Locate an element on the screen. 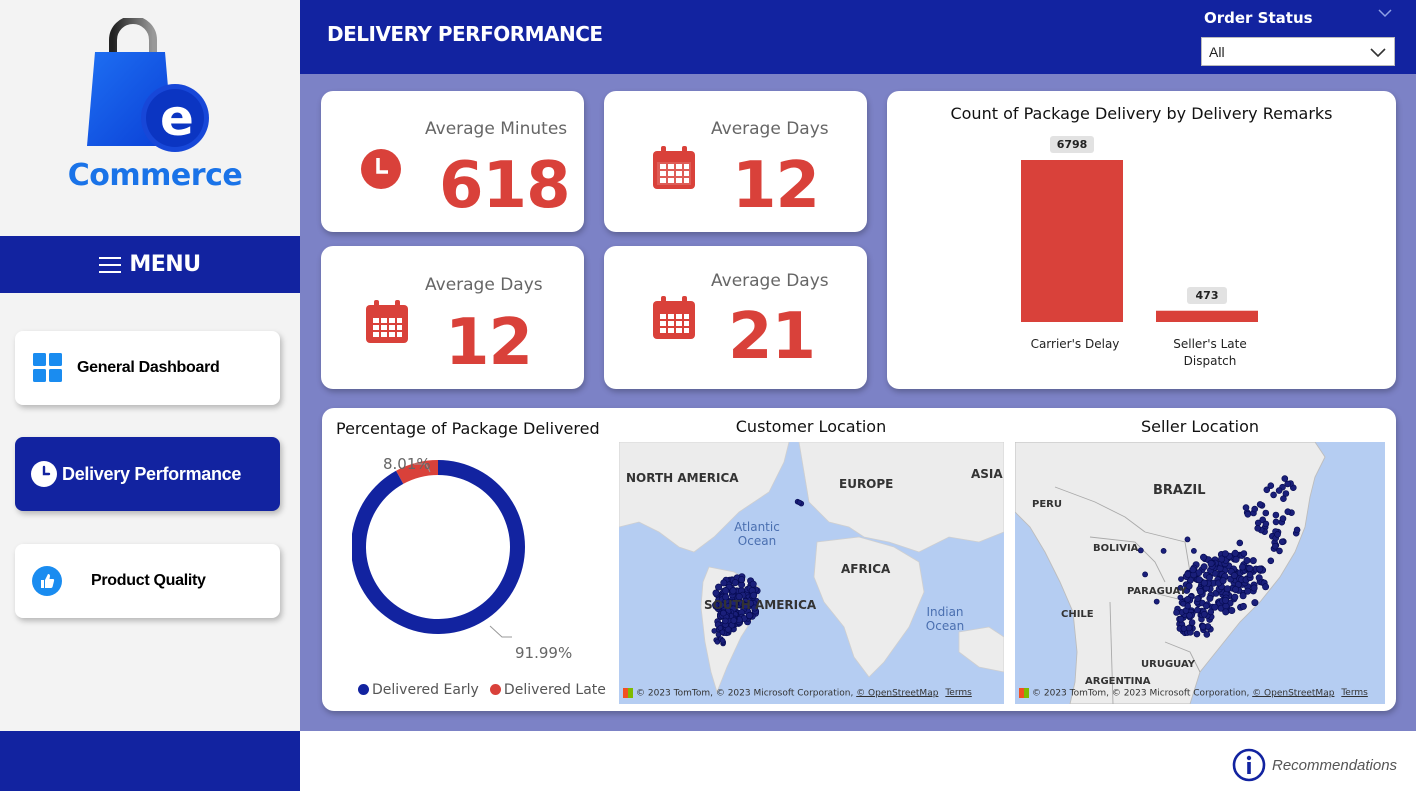  product-quality-label: Product Quality is located at coordinates (148, 580).